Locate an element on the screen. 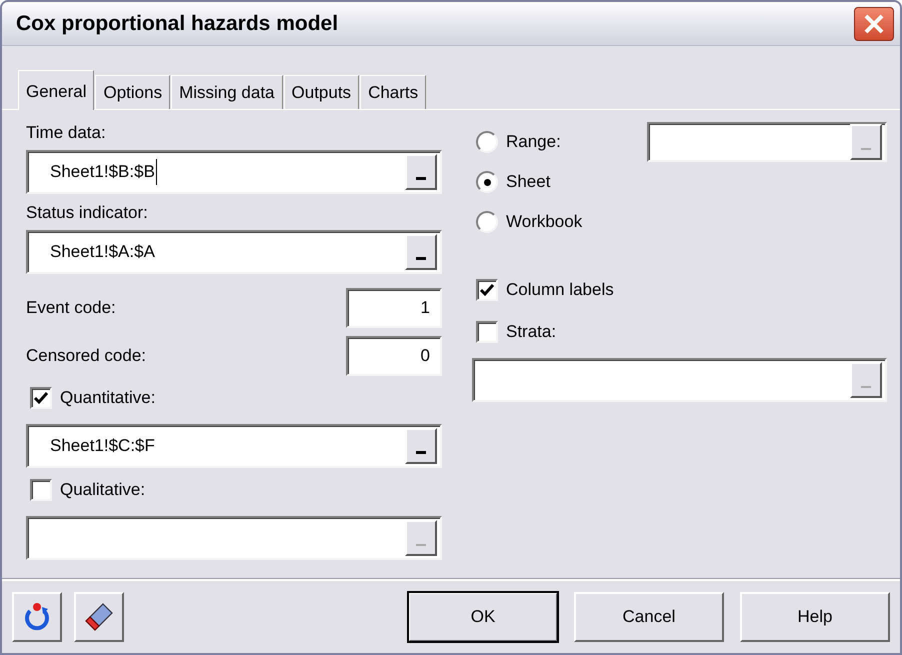 This screenshot has height=655, width=902. range-field: Sheet1!$B:$B is located at coordinates (234, 172).